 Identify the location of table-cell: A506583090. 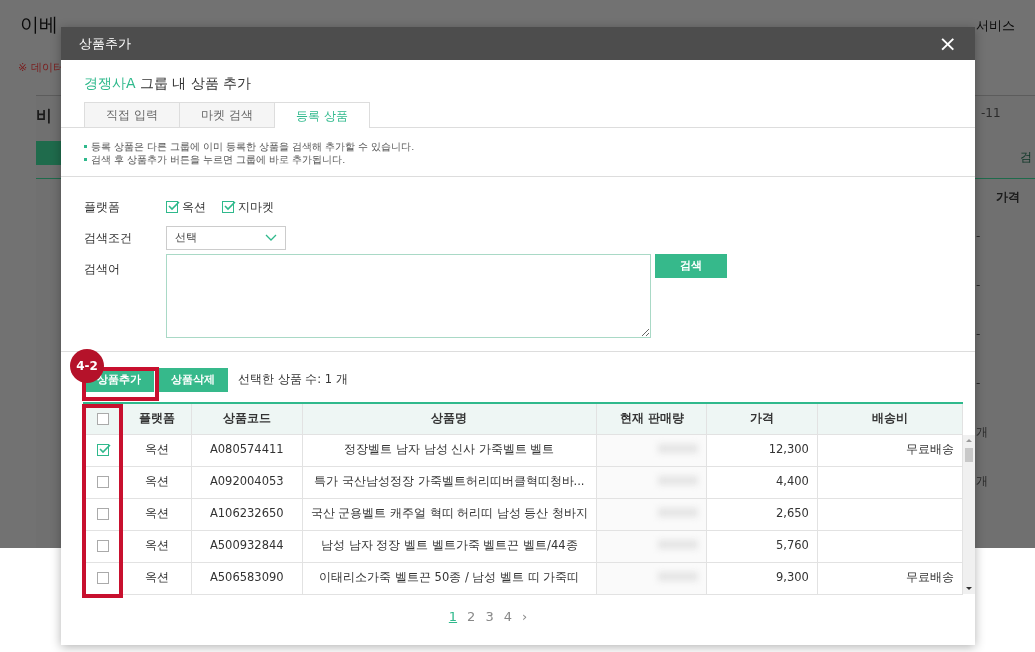
(247, 578).